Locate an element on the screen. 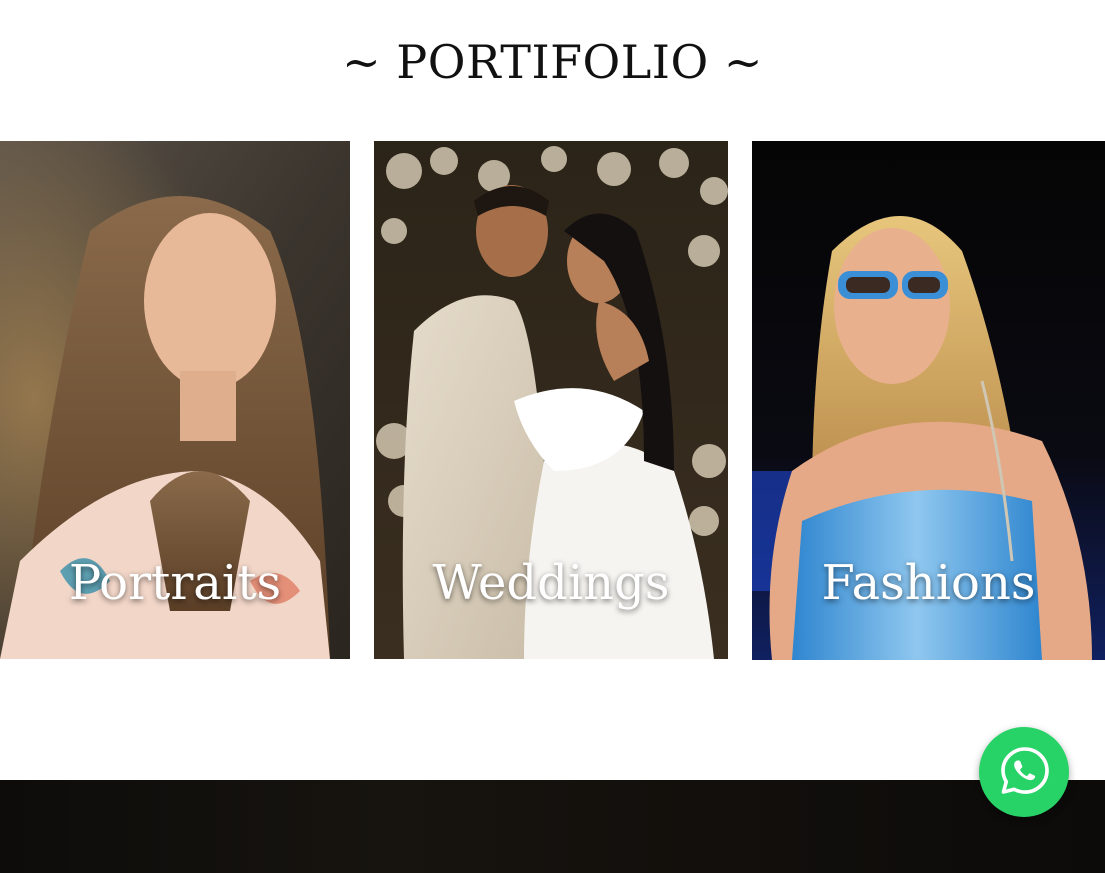  whatsapp-icon is located at coordinates (1025, 770).